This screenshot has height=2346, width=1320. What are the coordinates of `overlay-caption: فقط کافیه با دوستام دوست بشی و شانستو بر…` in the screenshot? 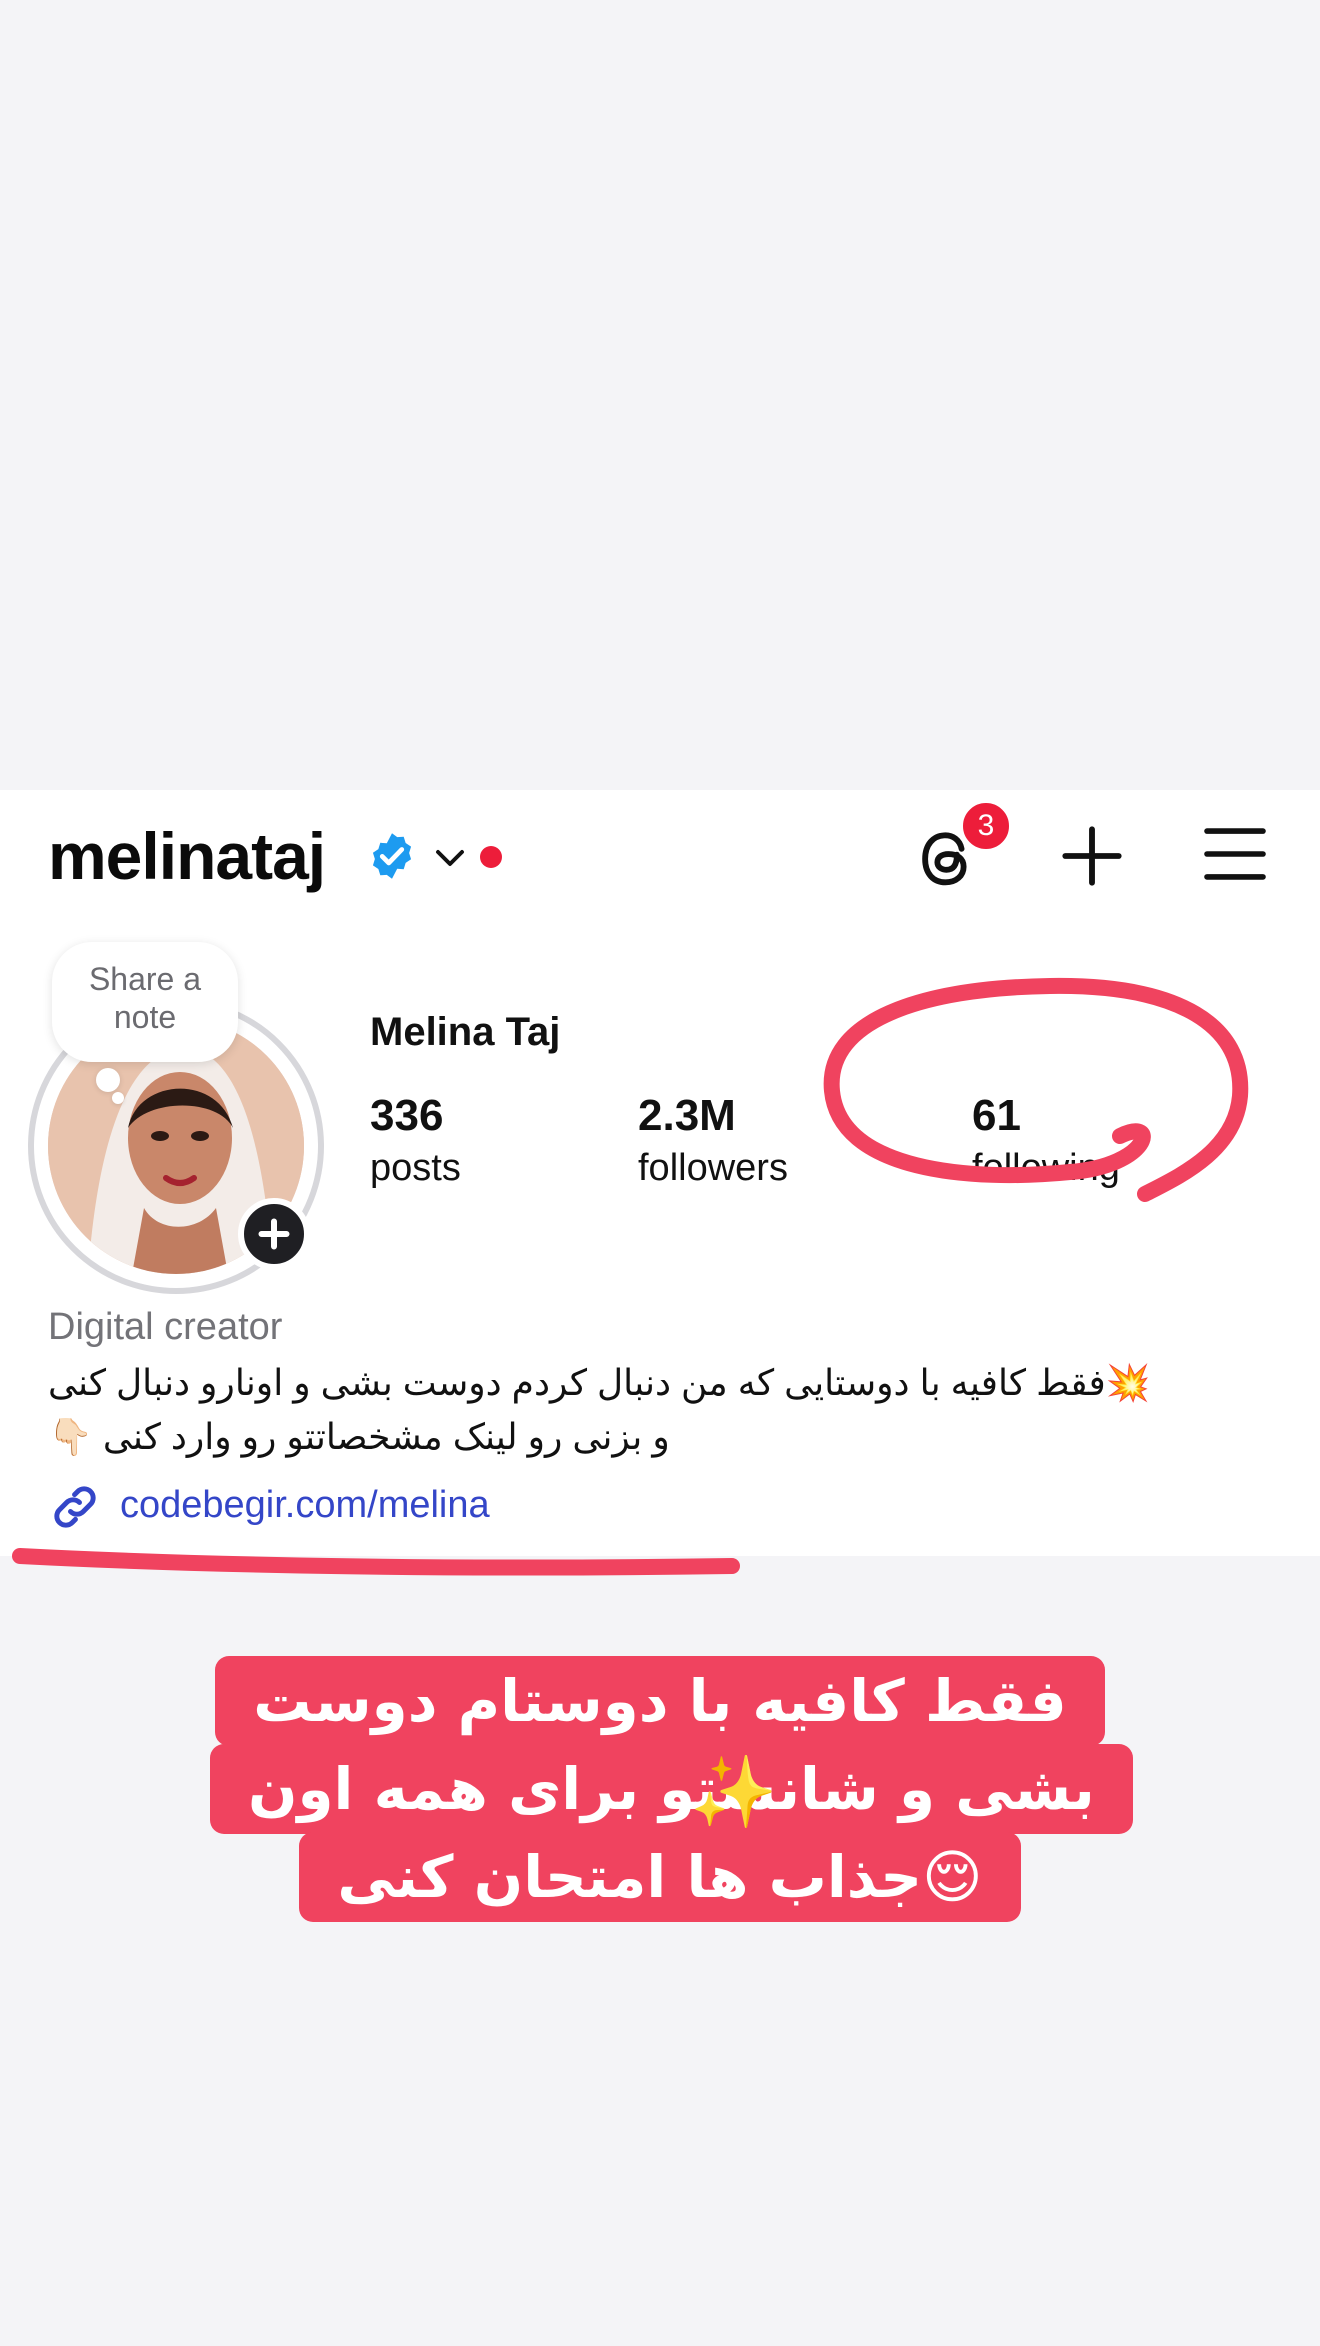 It's located at (671, 1789).